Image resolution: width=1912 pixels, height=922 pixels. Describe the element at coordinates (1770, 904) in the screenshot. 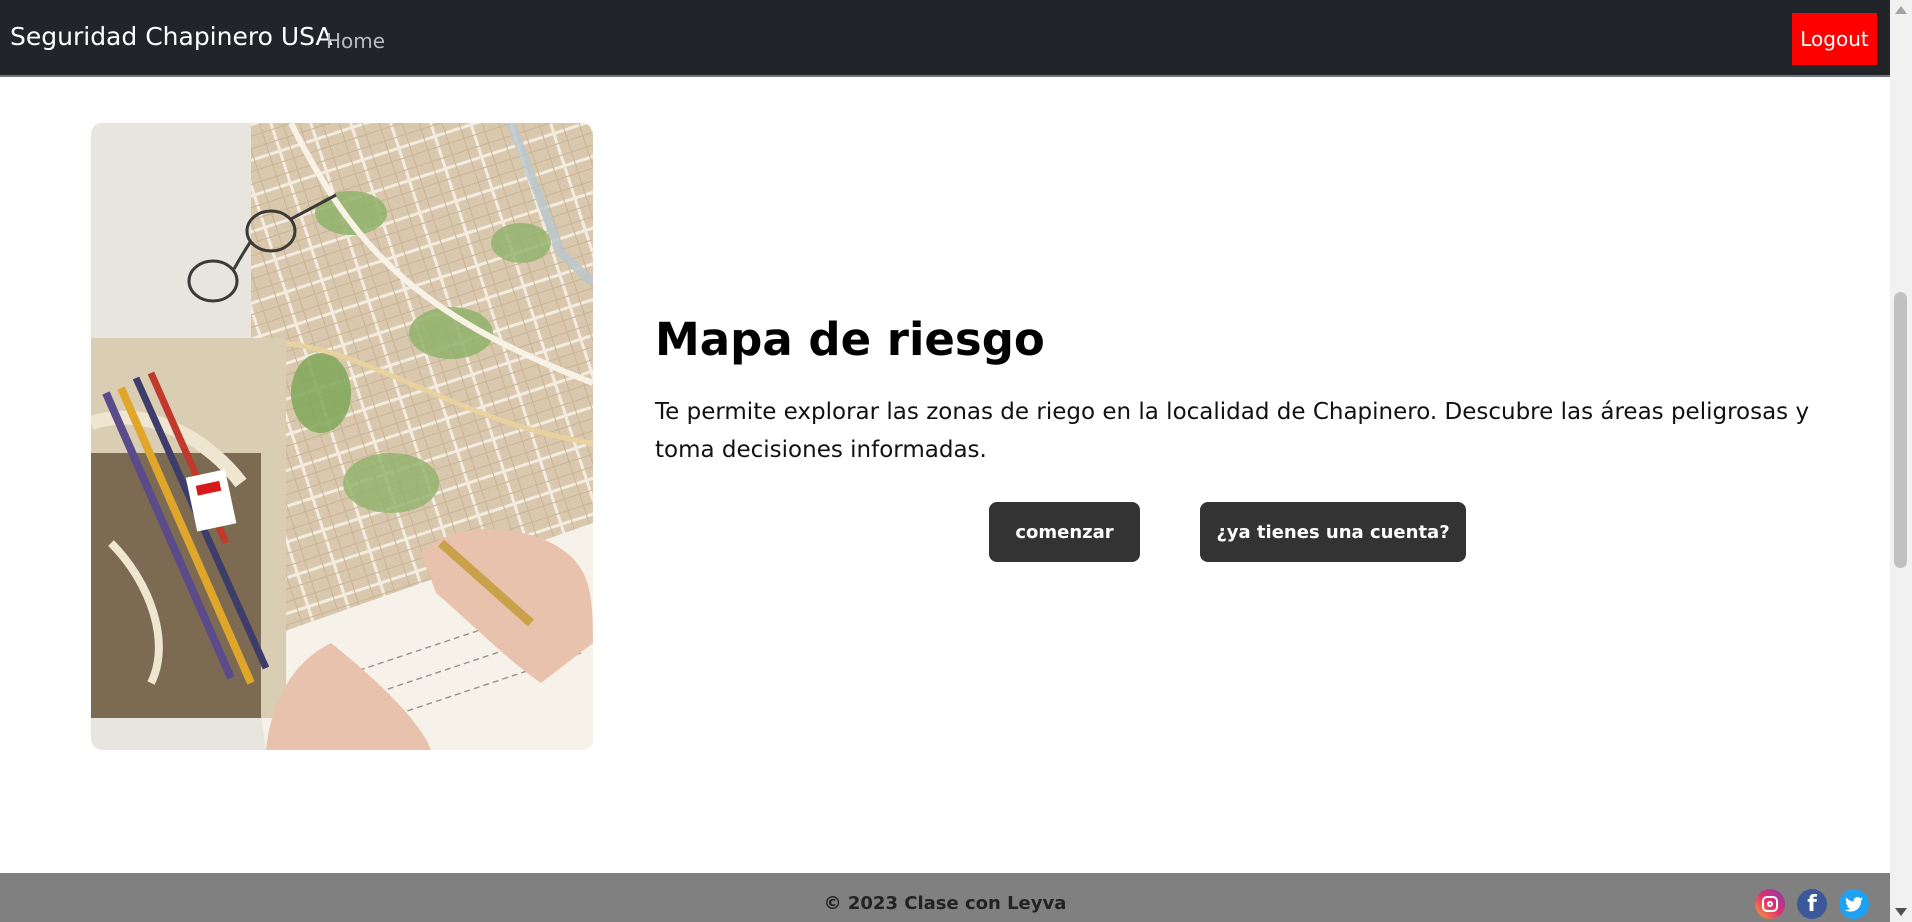

I see `instagram-icon` at that location.